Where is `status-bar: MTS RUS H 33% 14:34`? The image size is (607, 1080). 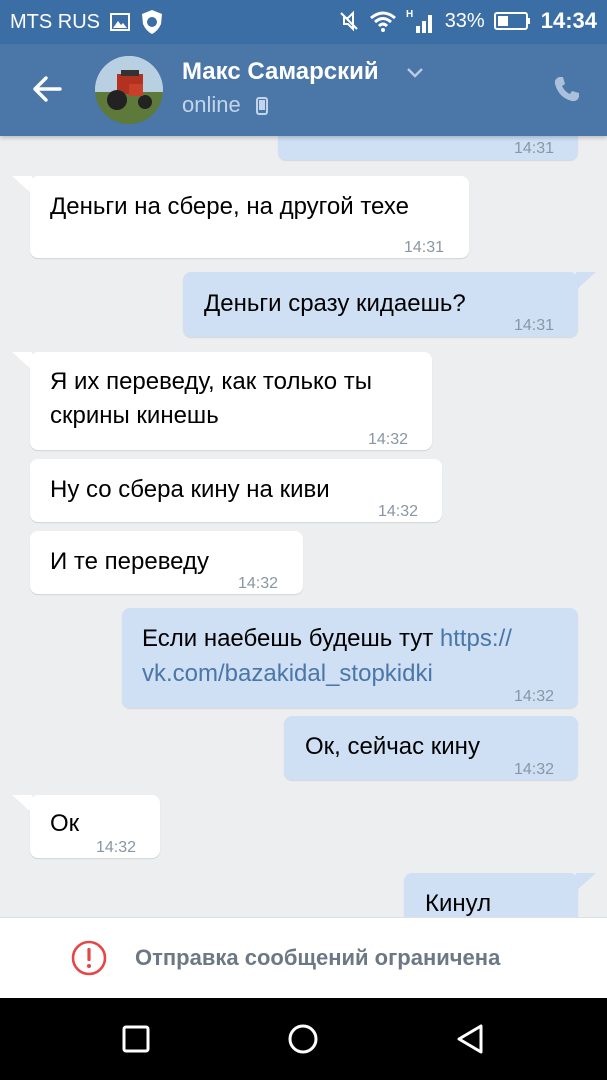 status-bar: MTS RUS H 33% 14:34 is located at coordinates (303, 22).